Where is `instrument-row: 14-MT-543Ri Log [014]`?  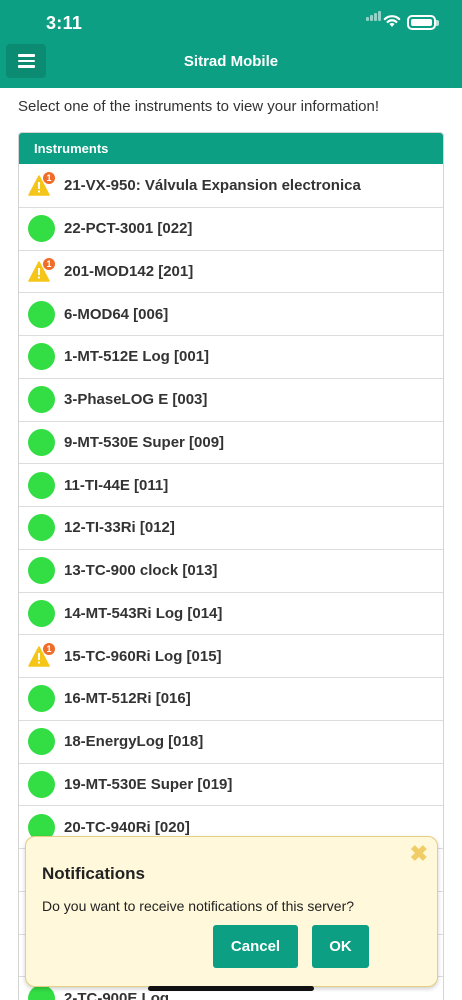 instrument-row: 14-MT-543Ri Log [014] is located at coordinates (231, 613).